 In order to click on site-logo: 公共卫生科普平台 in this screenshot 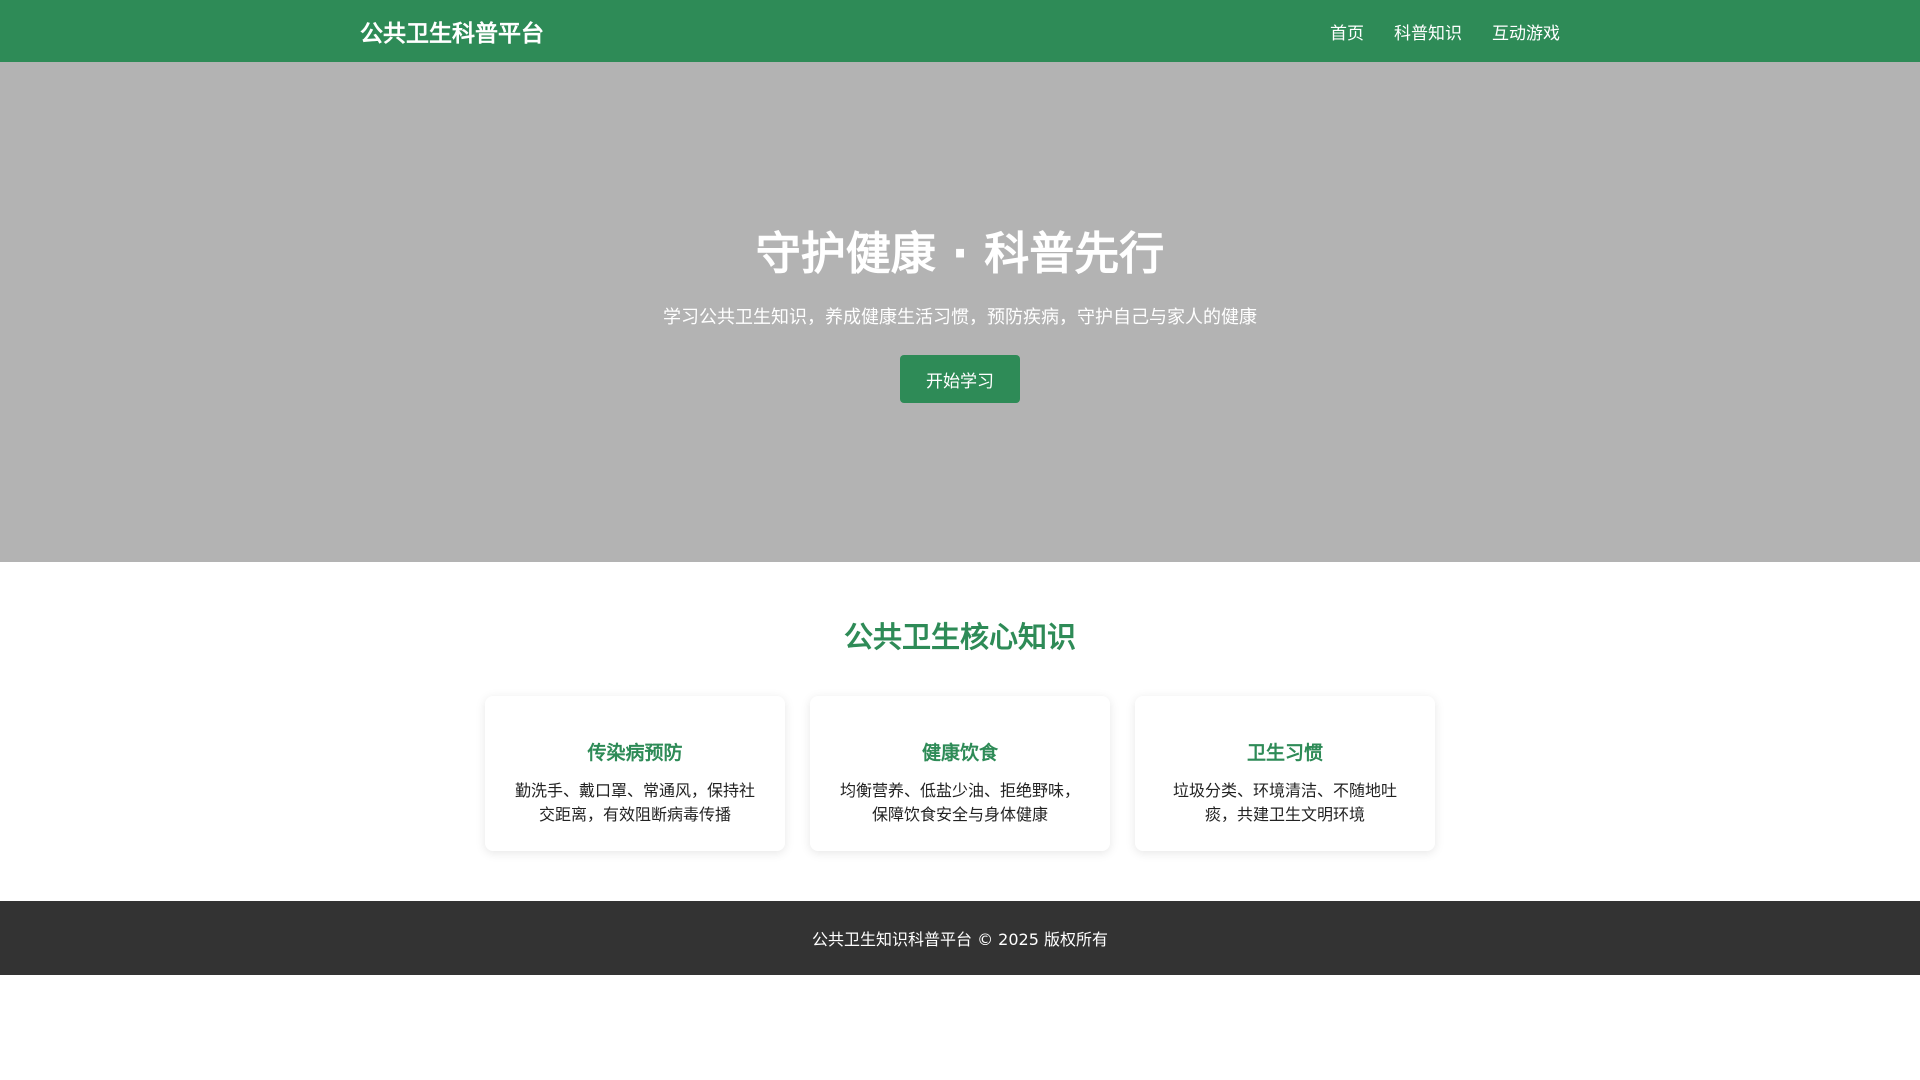, I will do `click(452, 31)`.